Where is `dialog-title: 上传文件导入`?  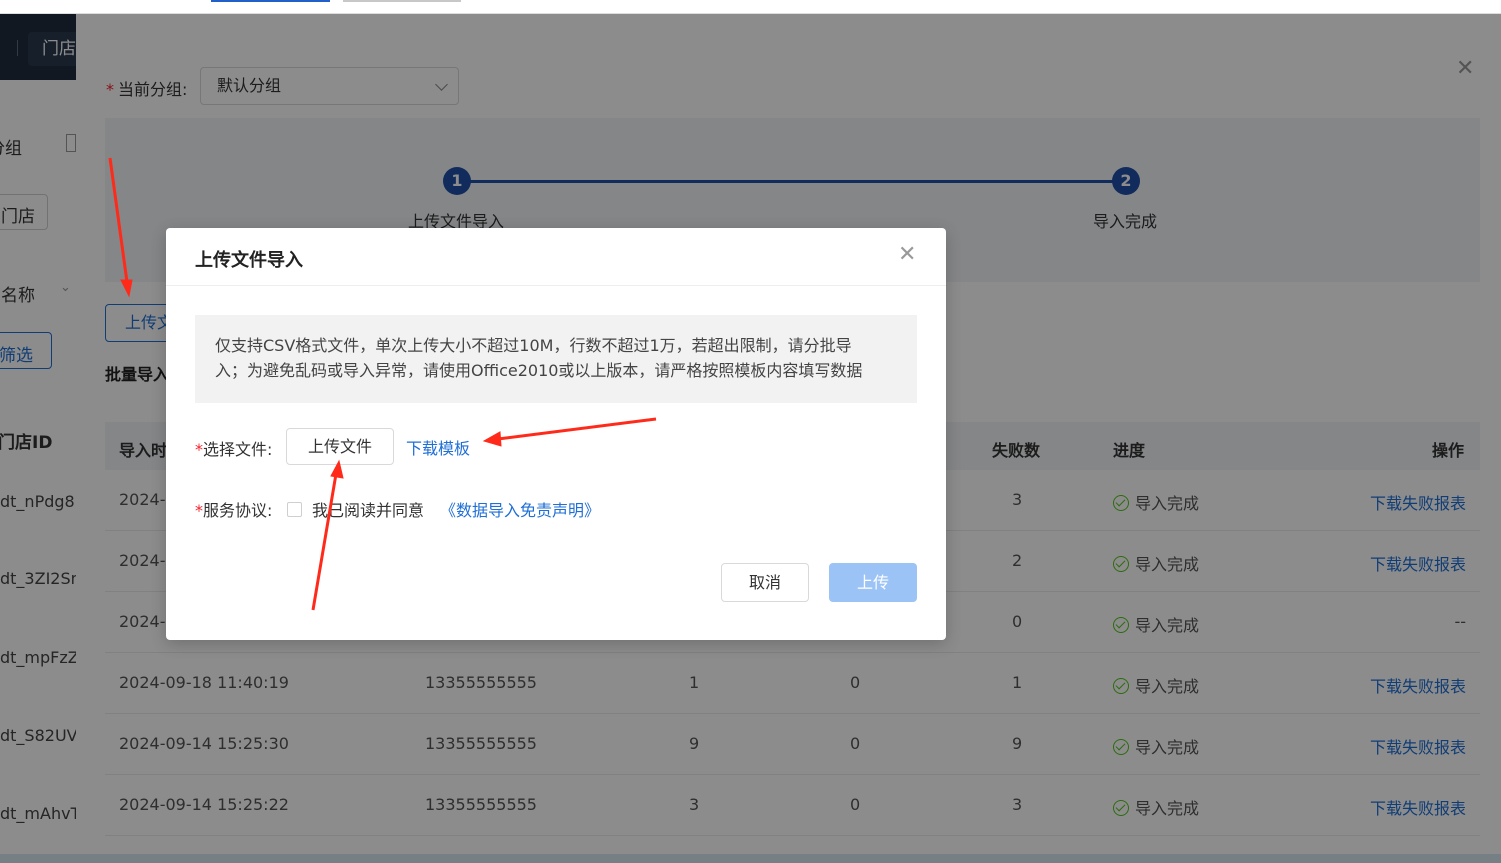 dialog-title: 上传文件导入 is located at coordinates (249, 260).